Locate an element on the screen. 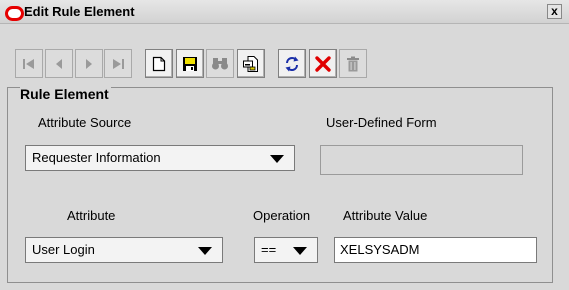 This screenshot has width=569, height=290. find-button is located at coordinates (220, 63).